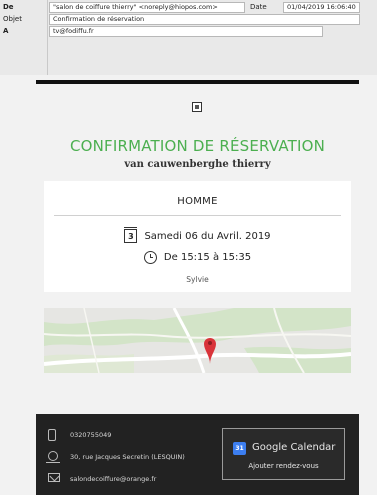 The height and width of the screenshot is (495, 377). Describe the element at coordinates (207, 236) in the screenshot. I see `appointment-date: Samedi 06 du Avril. 2019` at that location.